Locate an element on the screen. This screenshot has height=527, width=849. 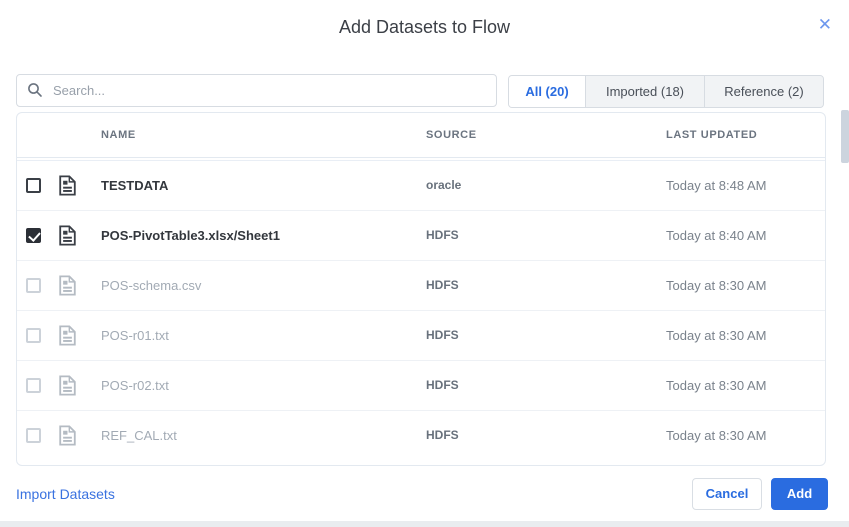
dataset-last-updated: Today at 8:40 AM is located at coordinates (716, 235).